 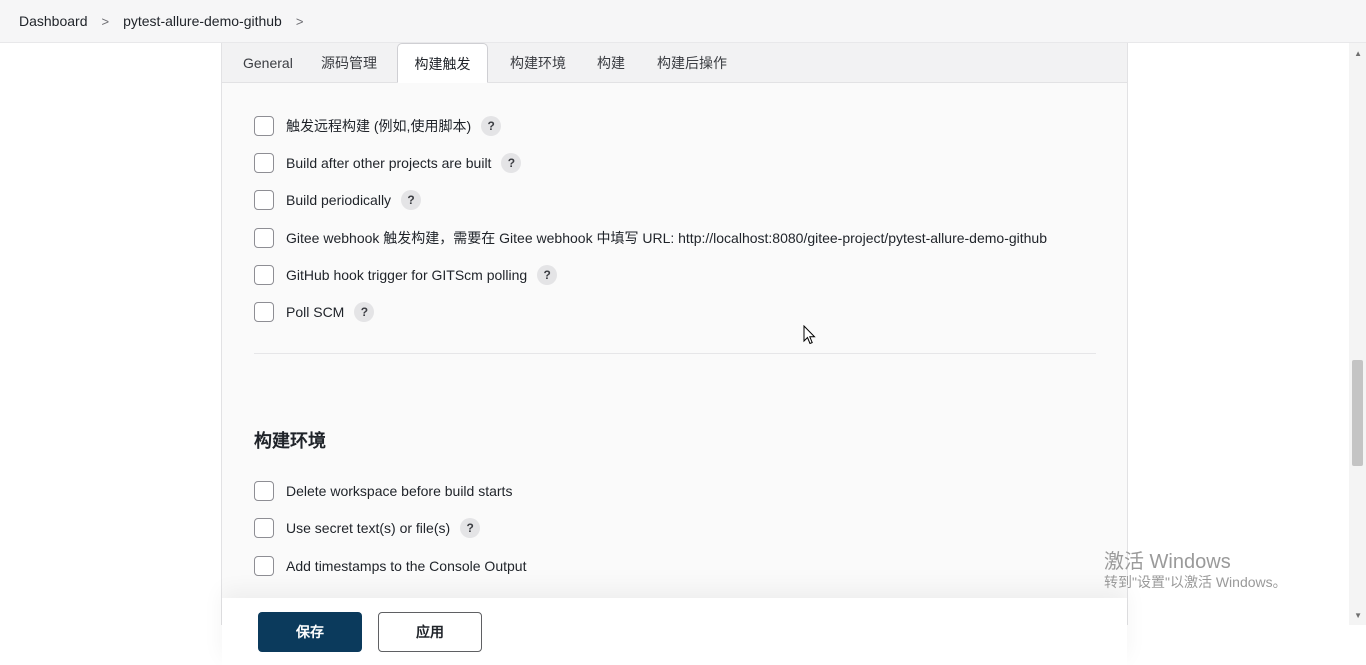 I want to click on tab-general: General, so click(x=268, y=62).